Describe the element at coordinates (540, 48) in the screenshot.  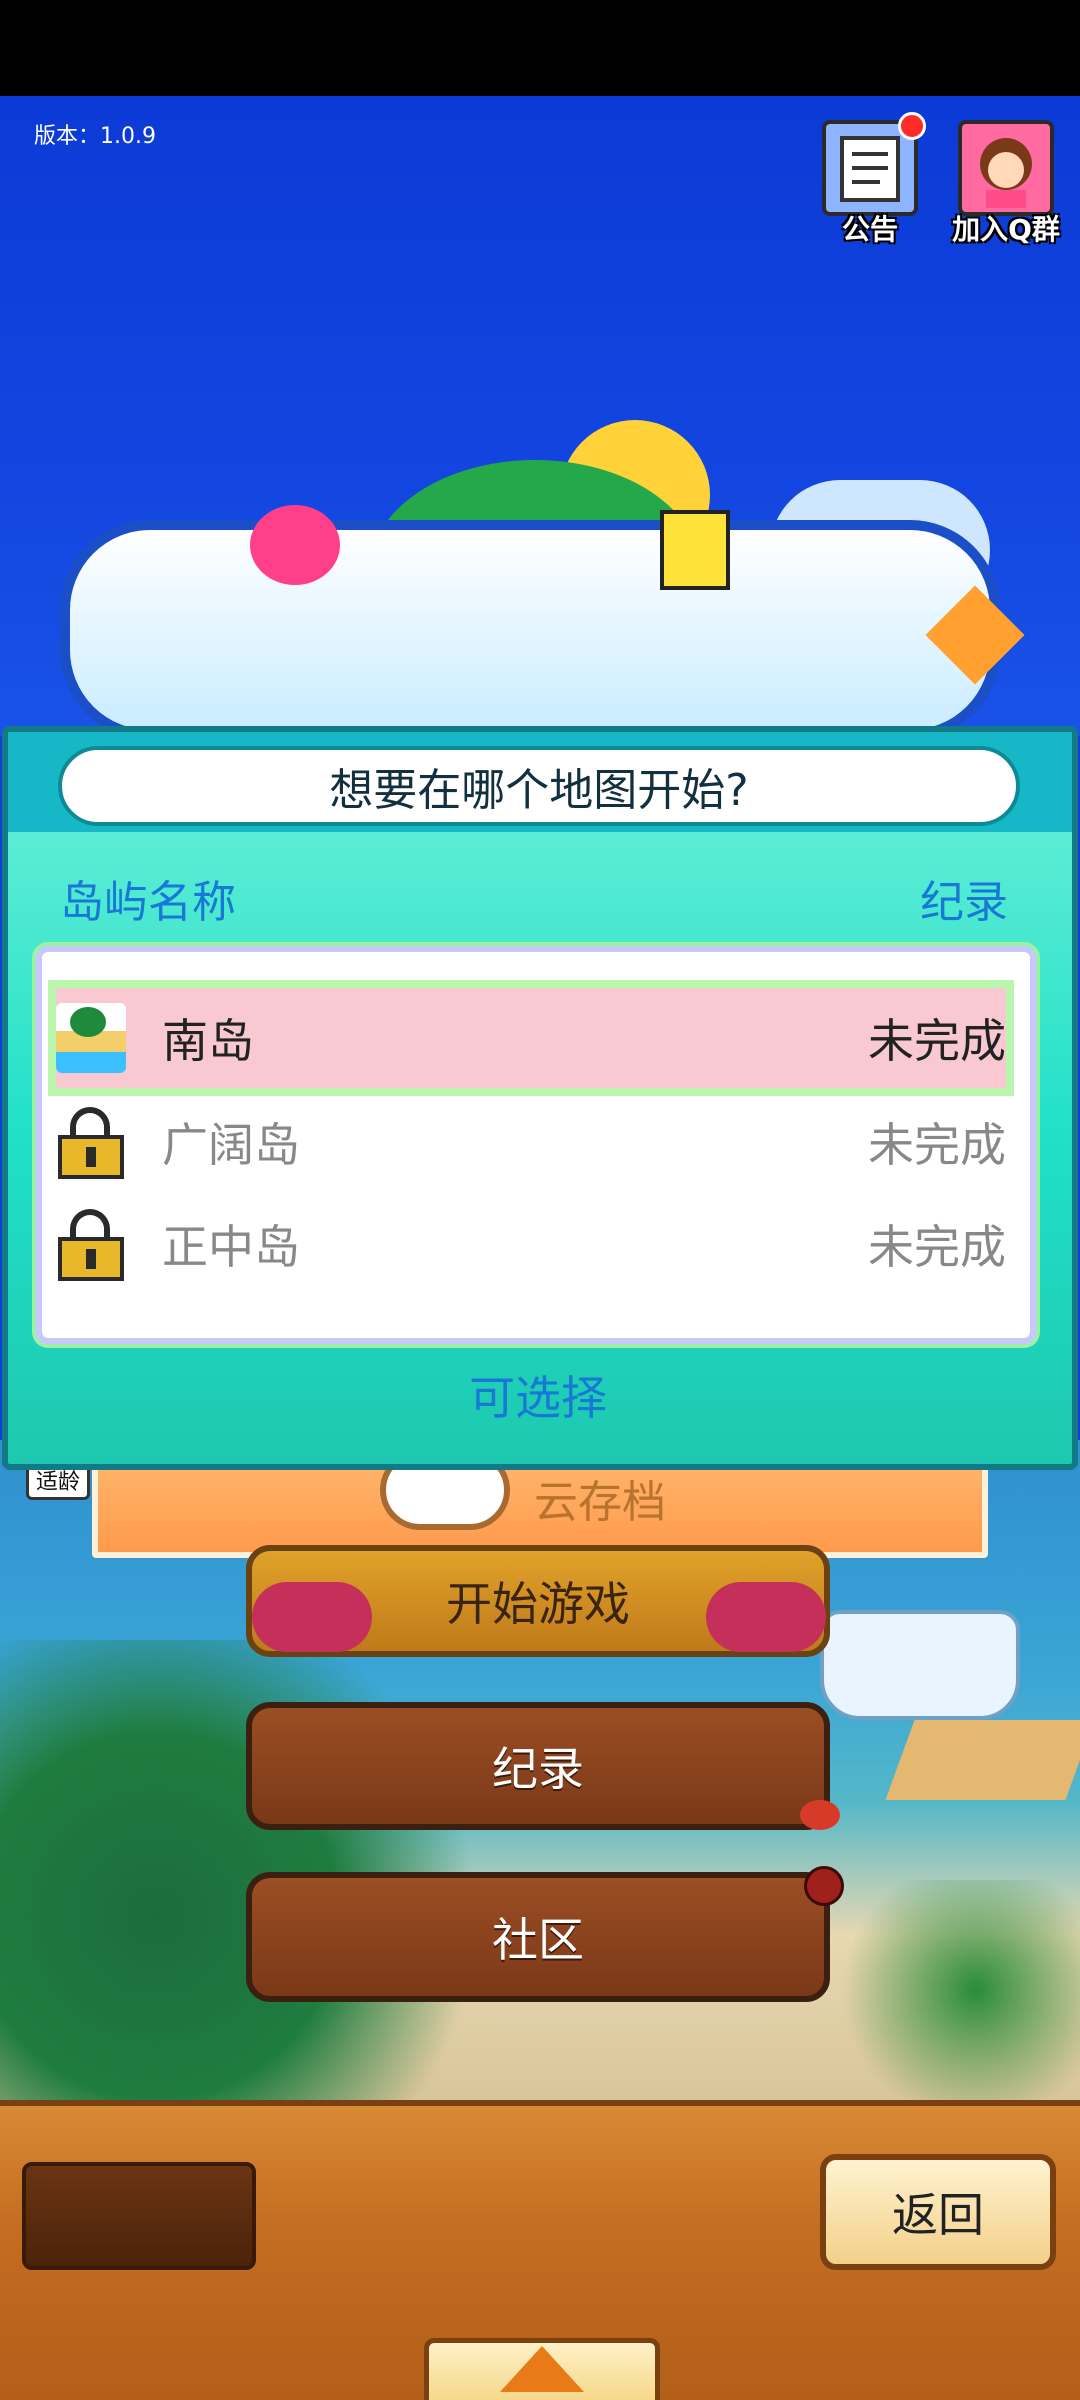
I see `status-bar` at that location.